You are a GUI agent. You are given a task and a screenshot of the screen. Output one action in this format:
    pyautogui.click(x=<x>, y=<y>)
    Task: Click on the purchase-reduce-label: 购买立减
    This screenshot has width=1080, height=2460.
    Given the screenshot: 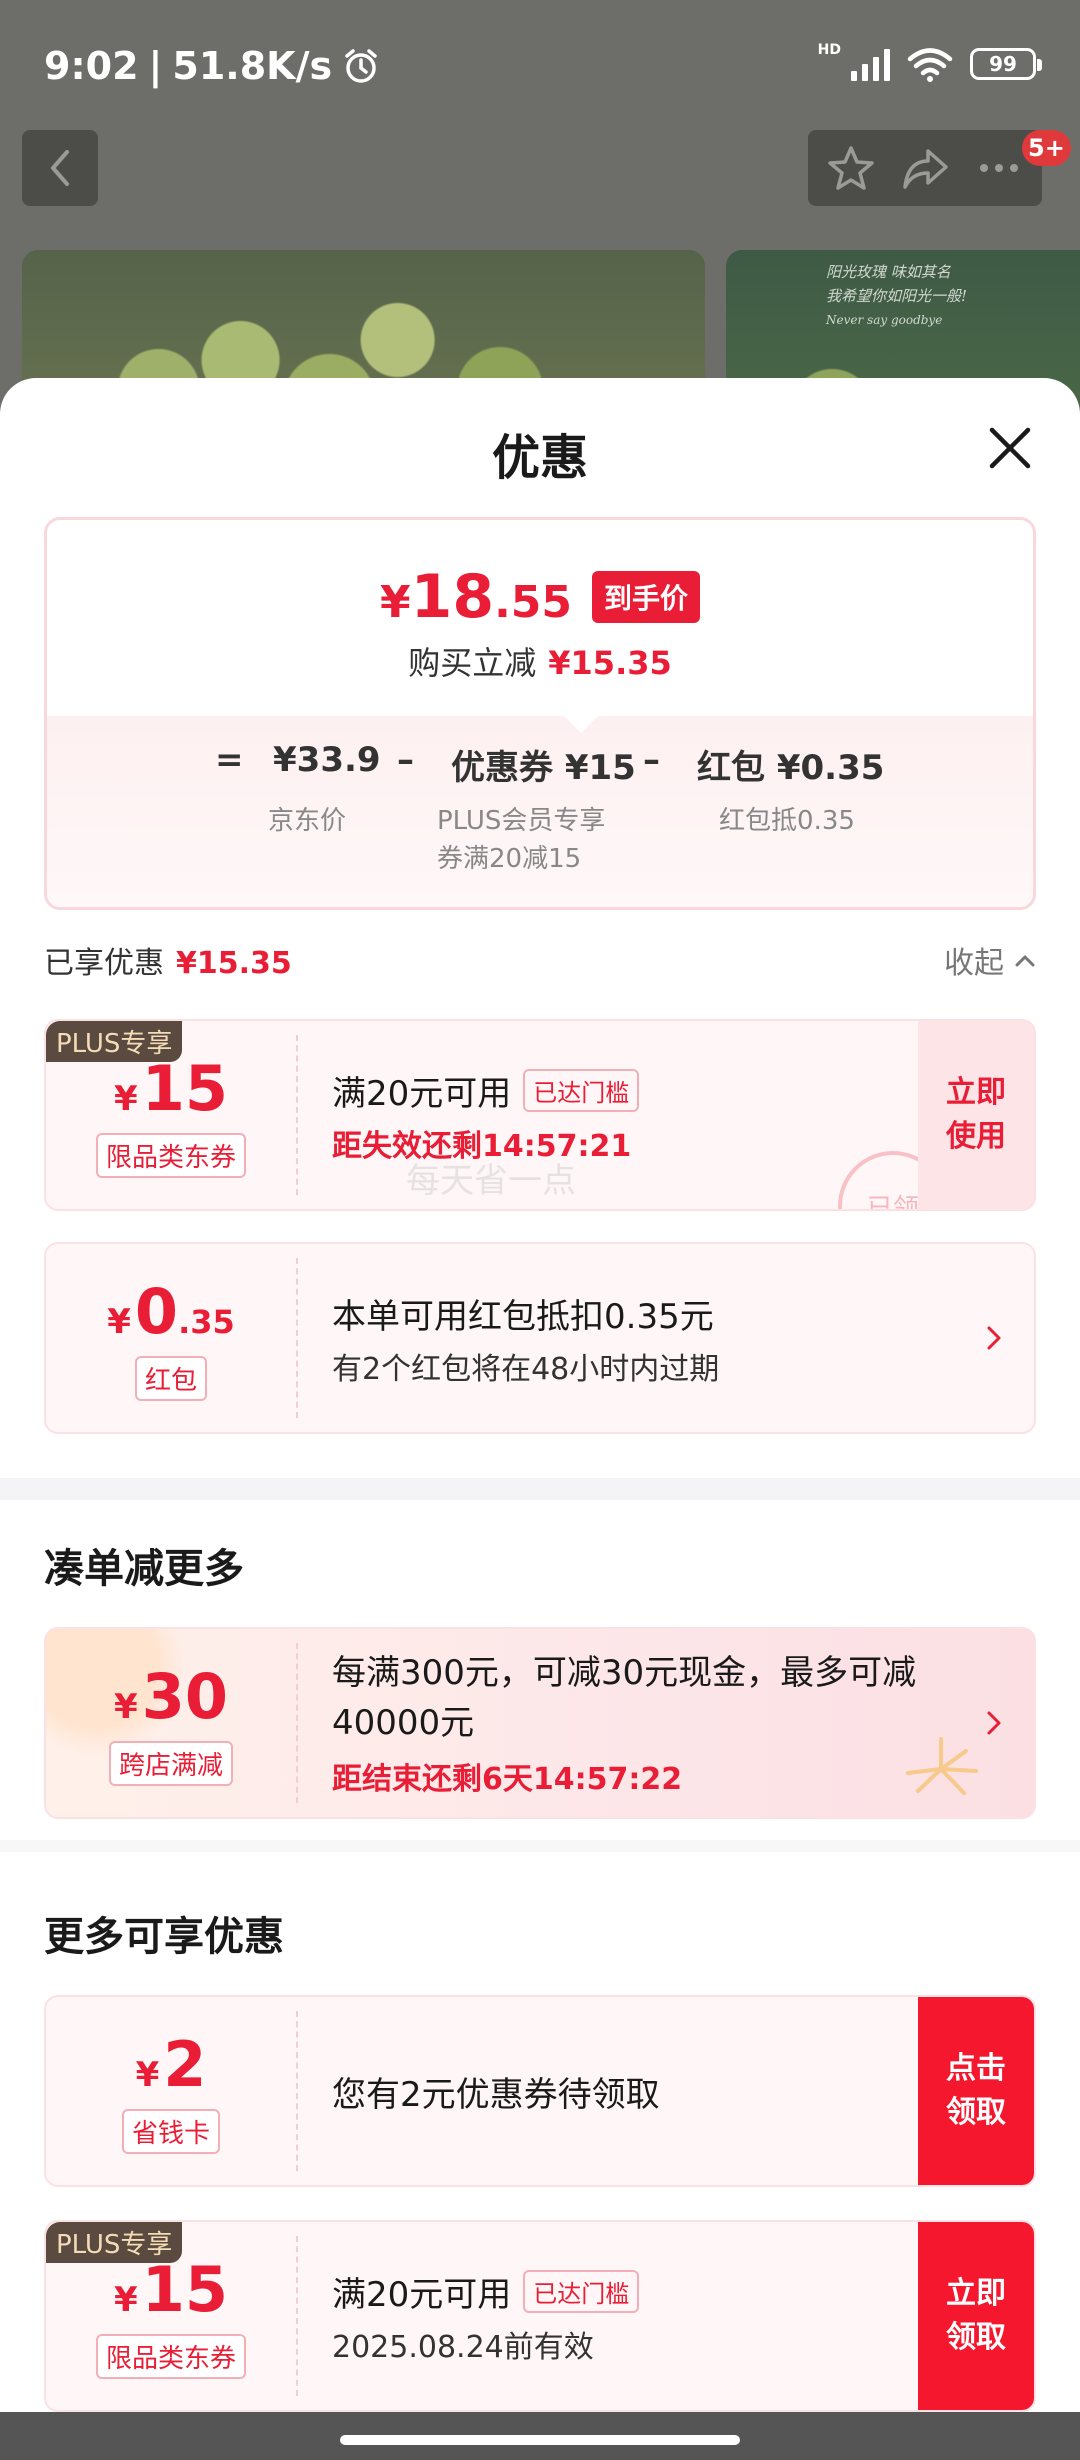 What is the action you would take?
    pyautogui.click(x=472, y=663)
    